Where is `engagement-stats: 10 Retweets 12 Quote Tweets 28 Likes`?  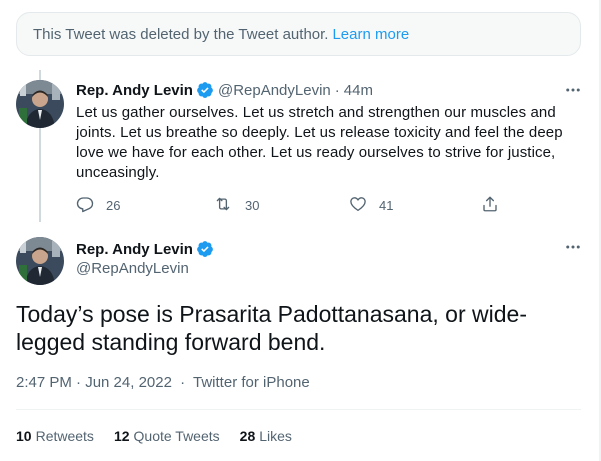
engagement-stats: 10 Retweets 12 Quote Tweets 28 Likes is located at coordinates (164, 436).